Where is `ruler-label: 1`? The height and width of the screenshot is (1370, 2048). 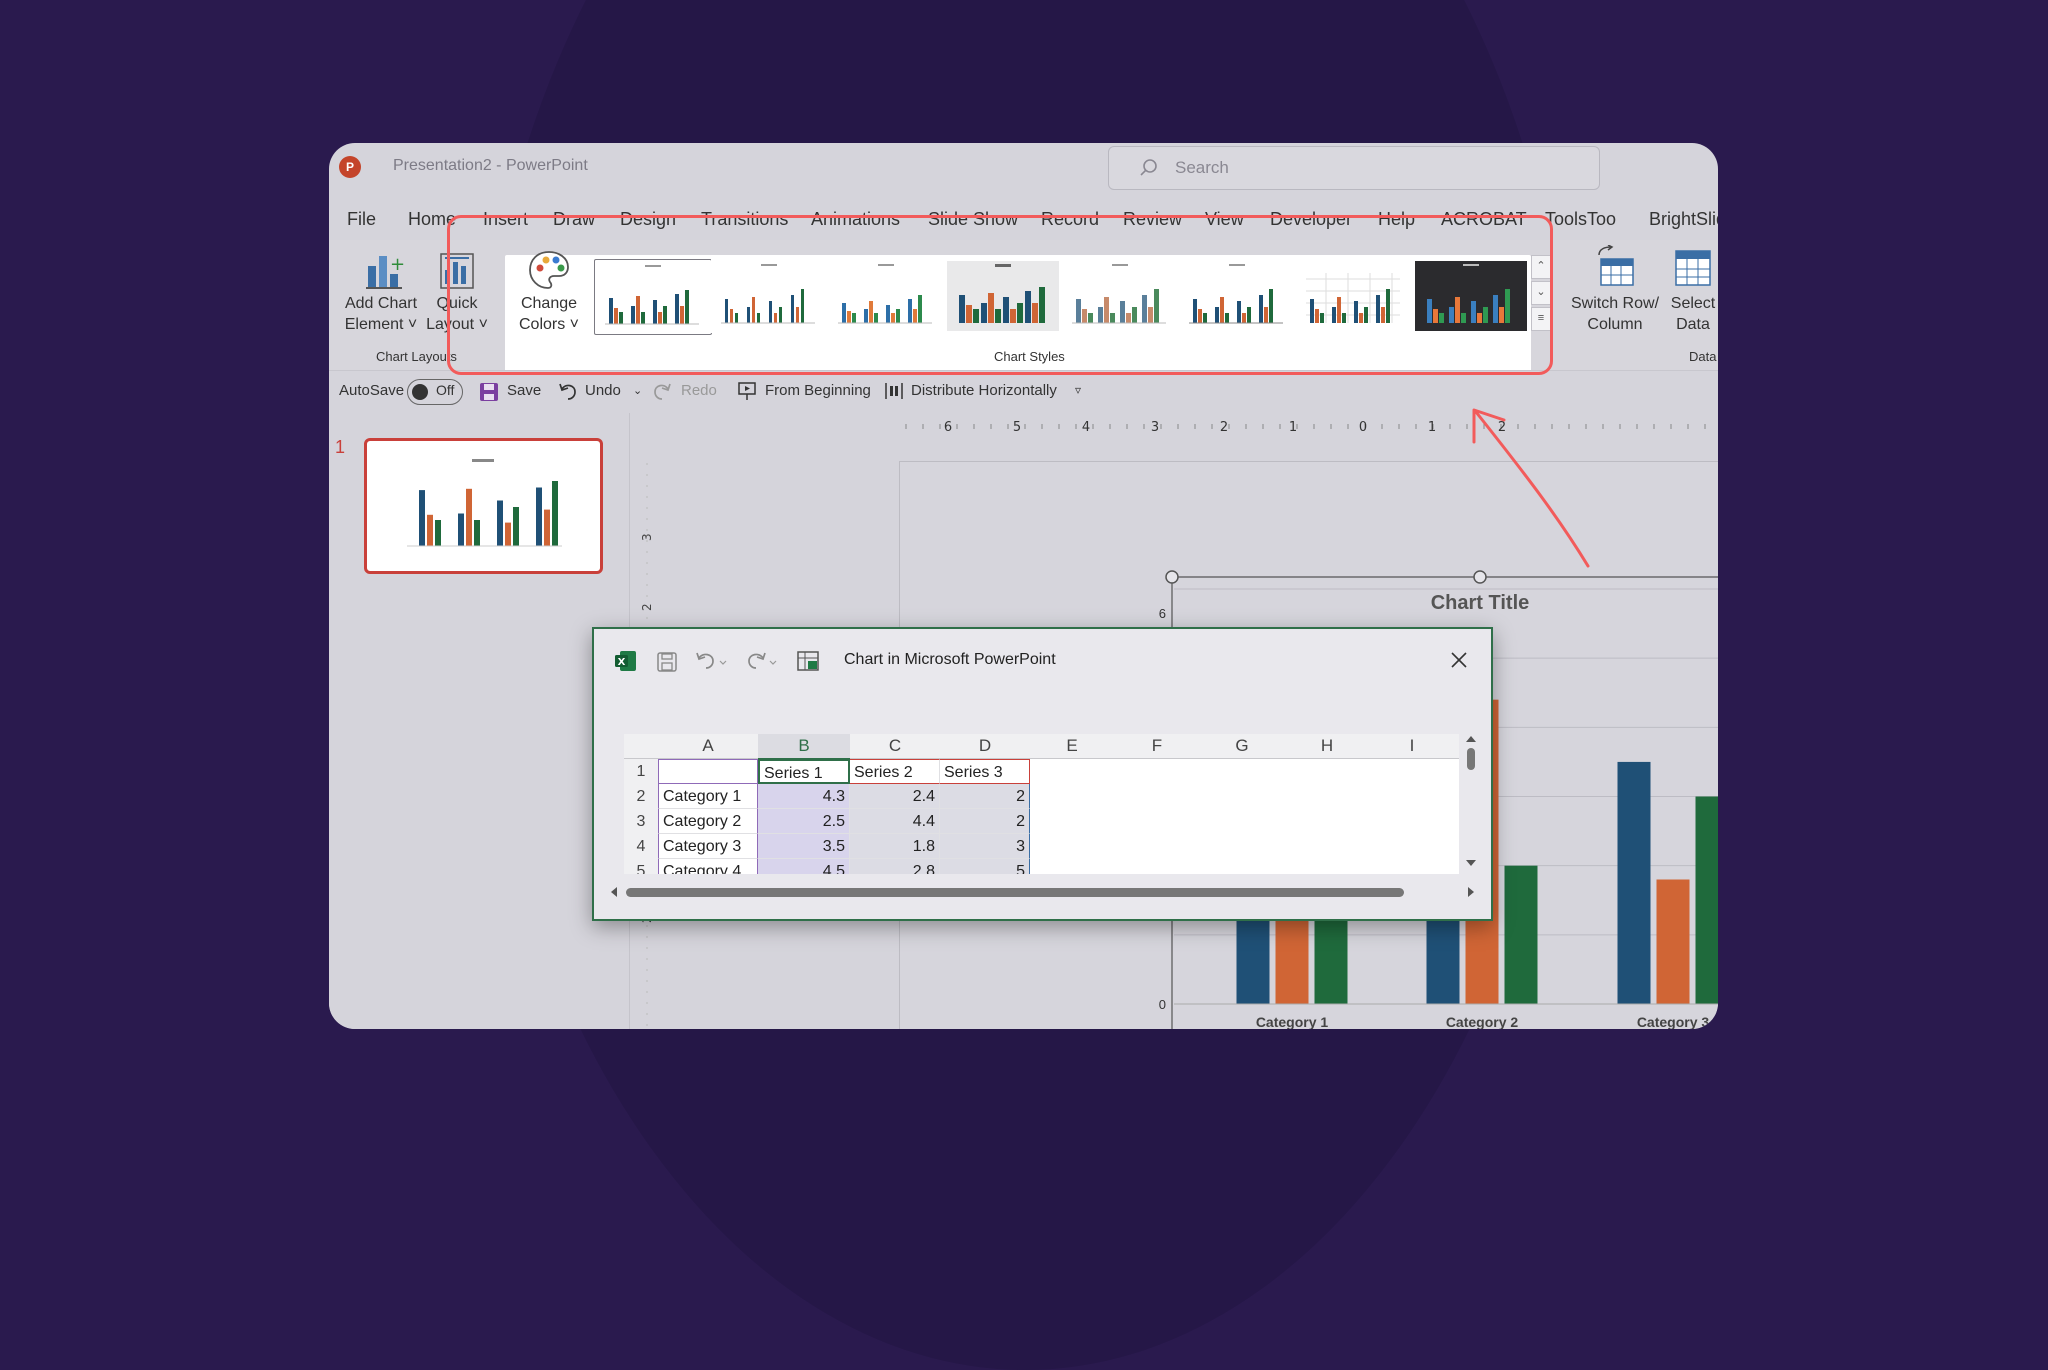
ruler-label: 1 is located at coordinates (1432, 427).